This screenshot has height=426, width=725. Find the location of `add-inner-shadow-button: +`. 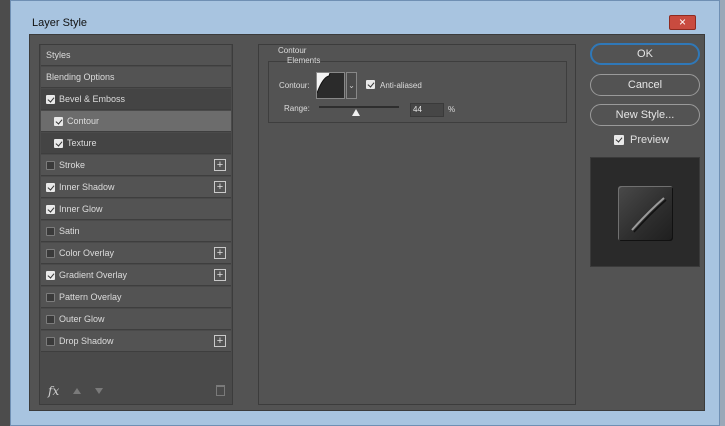

add-inner-shadow-button: + is located at coordinates (220, 187).